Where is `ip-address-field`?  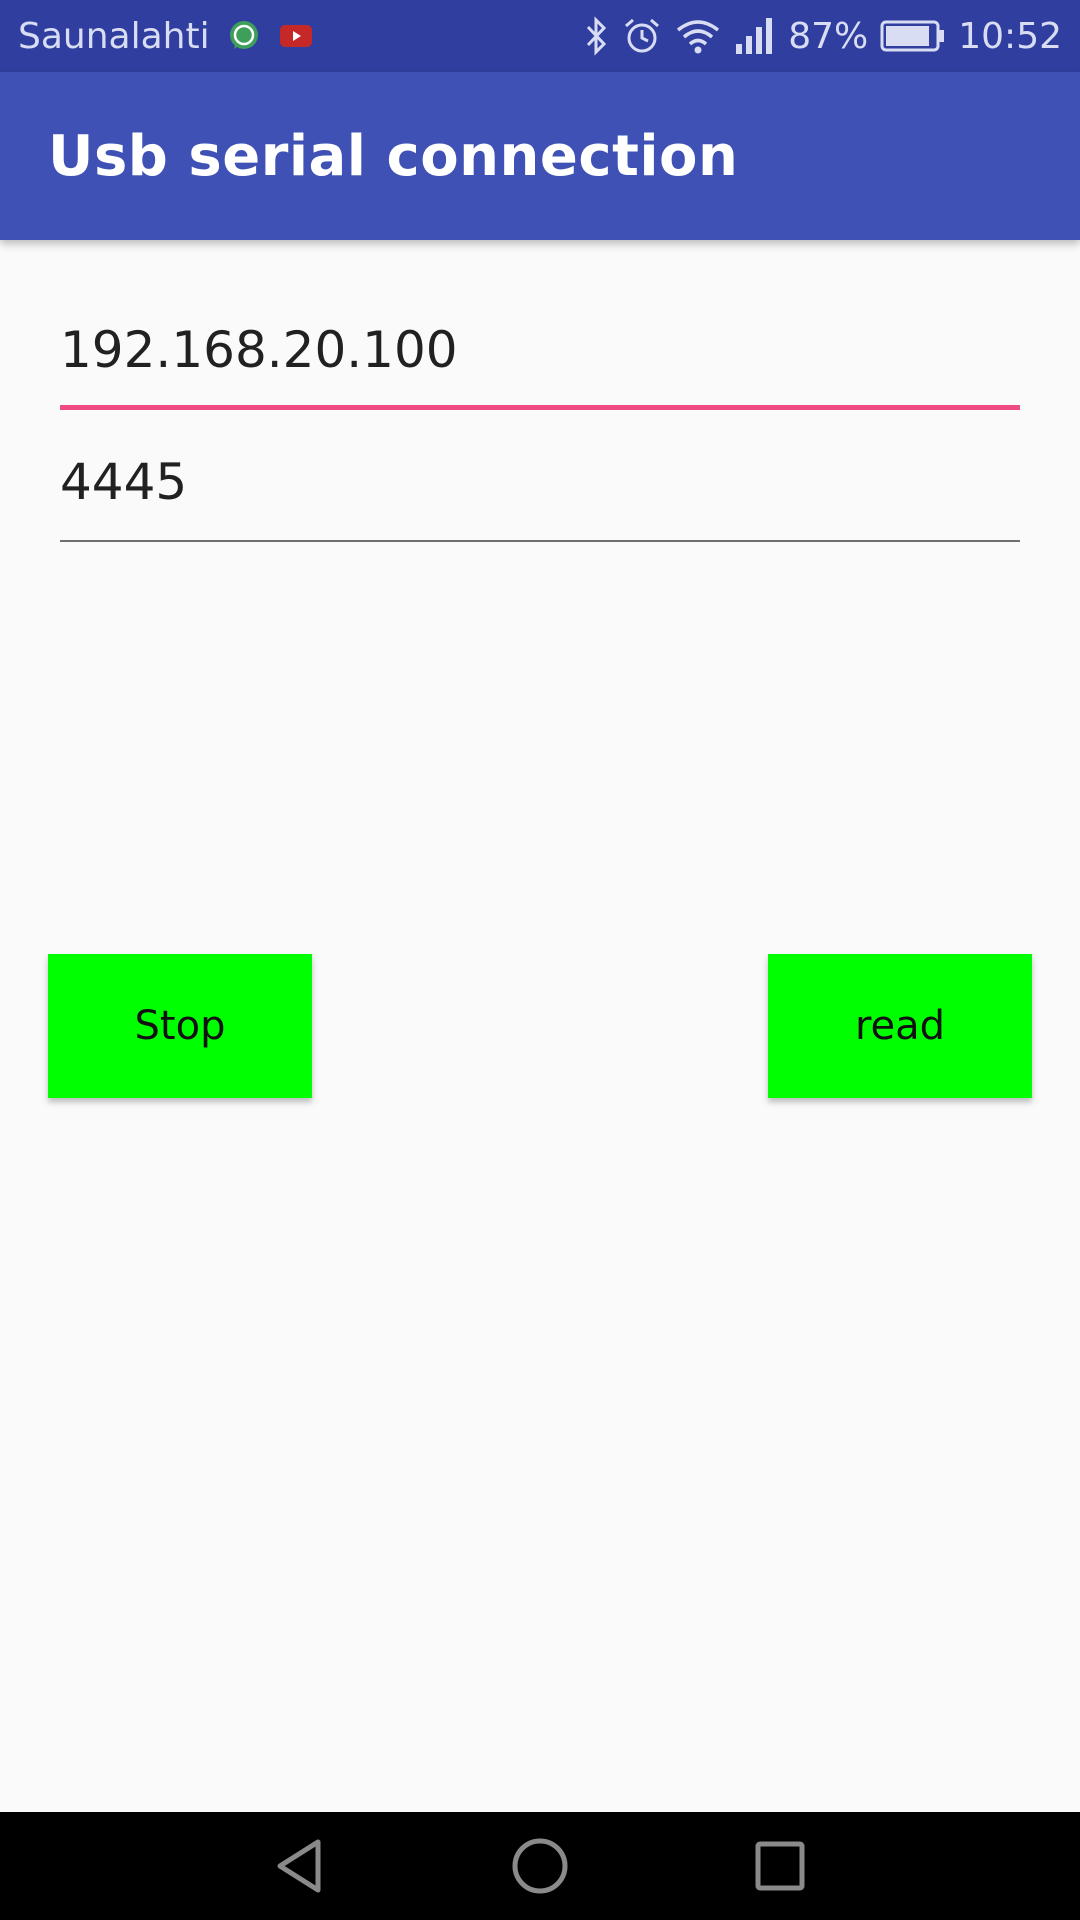 ip-address-field is located at coordinates (540, 355).